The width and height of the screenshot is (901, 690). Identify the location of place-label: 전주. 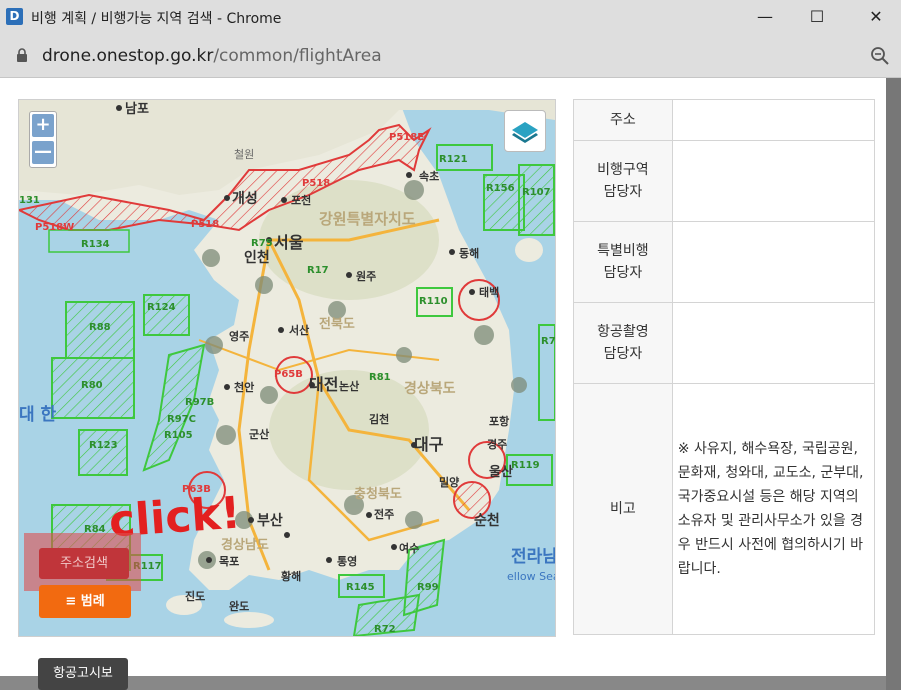
(384, 514).